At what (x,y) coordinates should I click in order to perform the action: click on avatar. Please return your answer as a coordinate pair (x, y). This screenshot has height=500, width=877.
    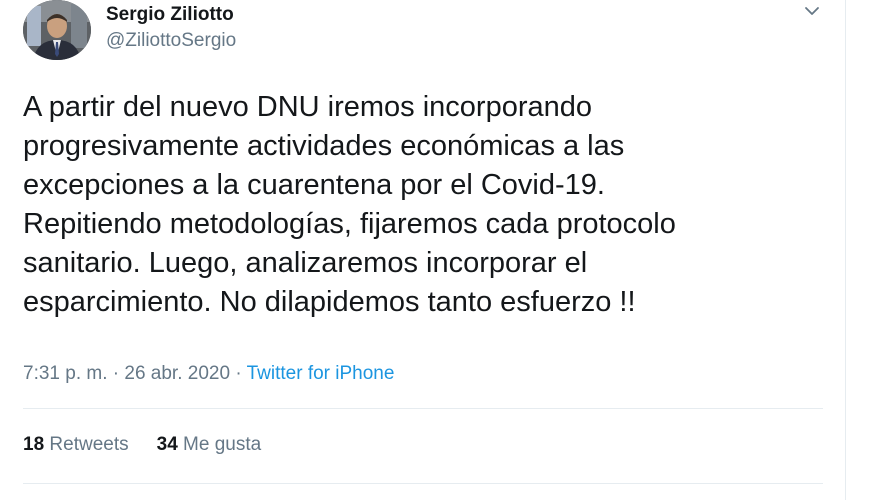
    Looking at the image, I should click on (57, 30).